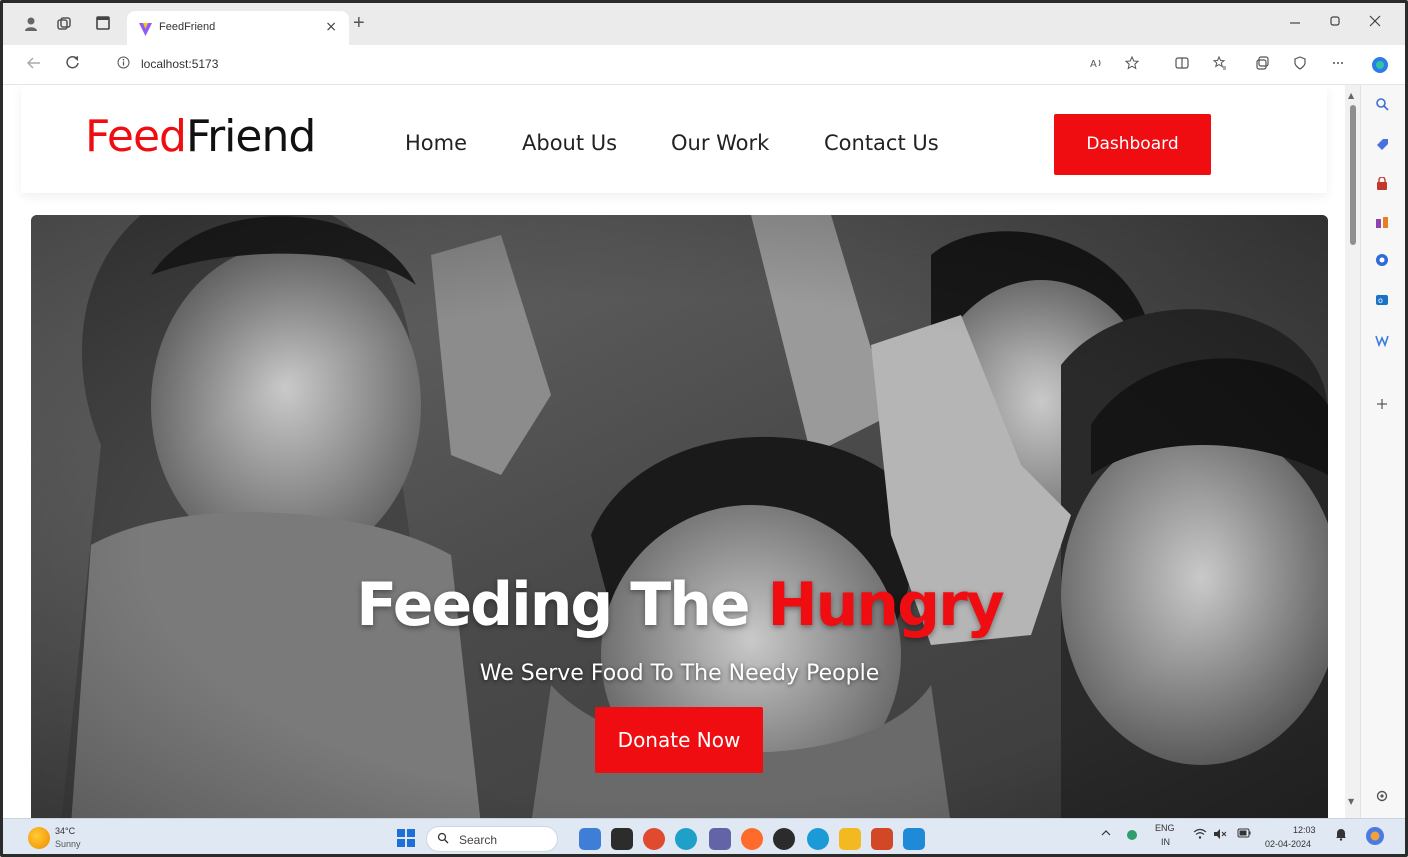 This screenshot has height=857, width=1408. What do you see at coordinates (1382, 224) in the screenshot?
I see `sidebar-games-icon` at bounding box center [1382, 224].